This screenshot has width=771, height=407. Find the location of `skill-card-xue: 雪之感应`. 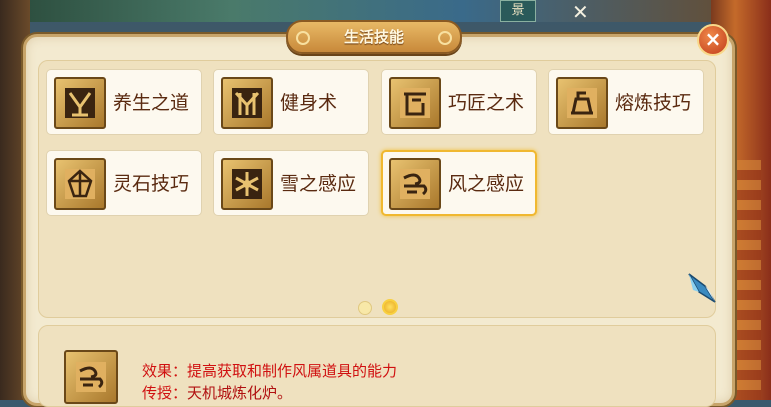

skill-card-xue: 雪之感应 is located at coordinates (291, 183).